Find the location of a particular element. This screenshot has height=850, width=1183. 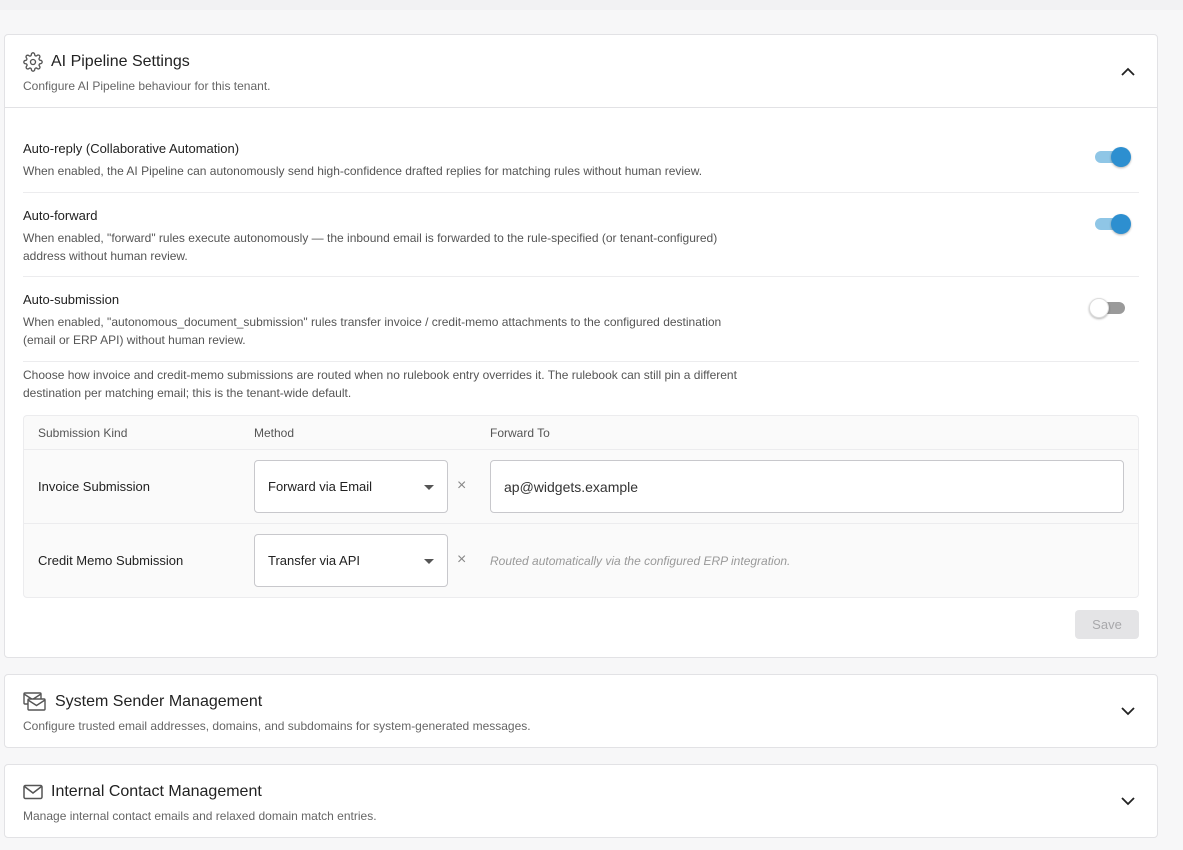

column-header-method: Method is located at coordinates (274, 433).